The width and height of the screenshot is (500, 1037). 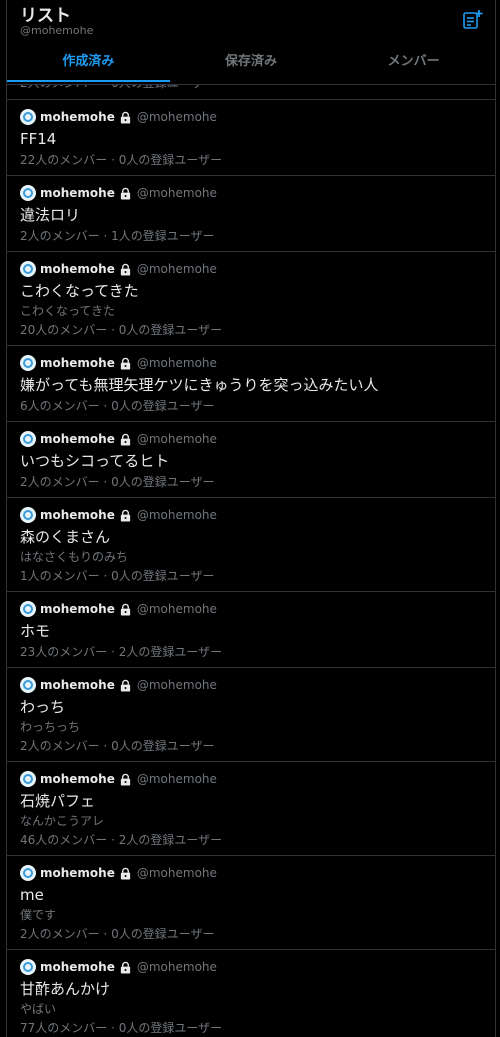 I want to click on list-meta: 2人のメンバー · 1人の登録ユーザー, so click(x=117, y=236).